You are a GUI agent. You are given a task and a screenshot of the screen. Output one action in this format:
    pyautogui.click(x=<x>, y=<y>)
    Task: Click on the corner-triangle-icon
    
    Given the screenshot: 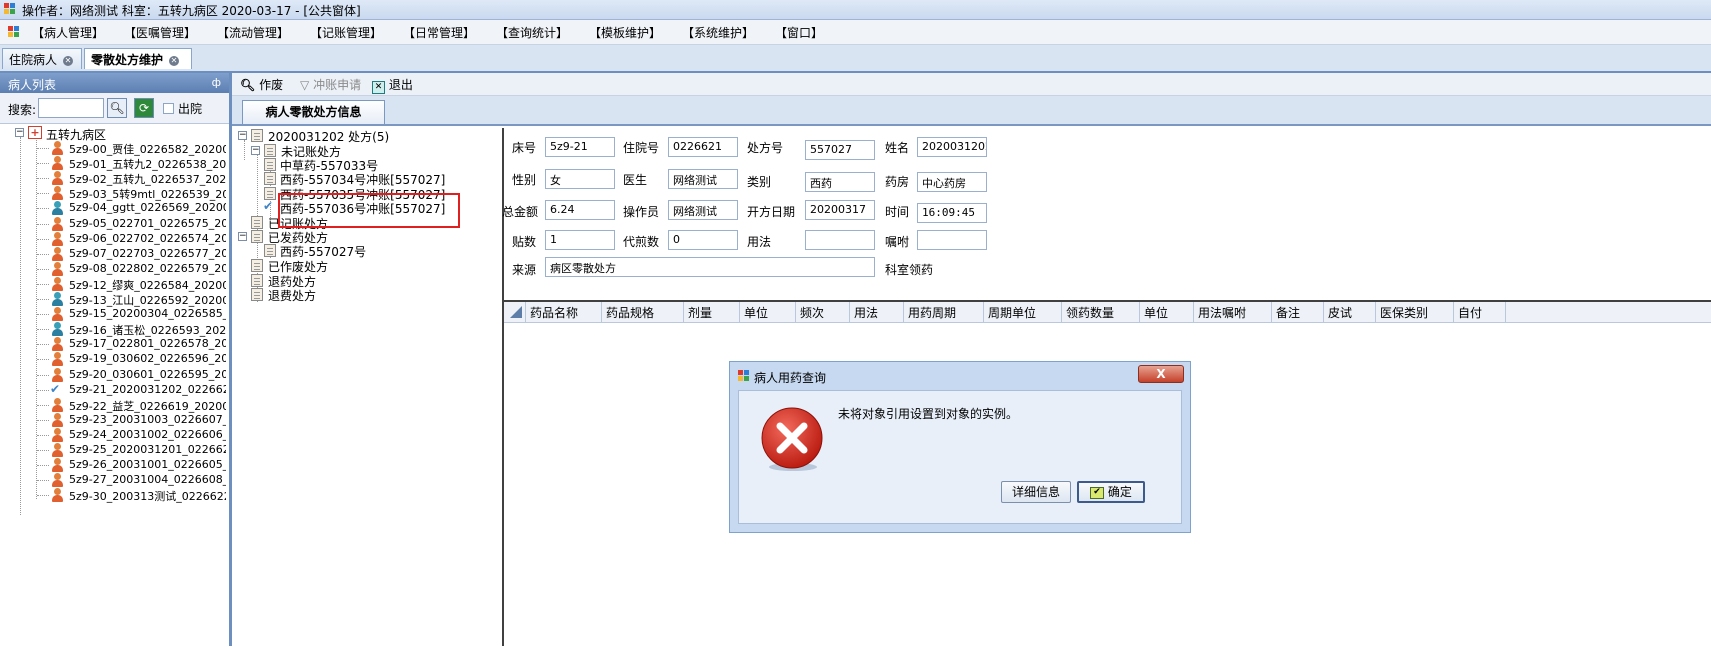 What is the action you would take?
    pyautogui.click(x=516, y=312)
    